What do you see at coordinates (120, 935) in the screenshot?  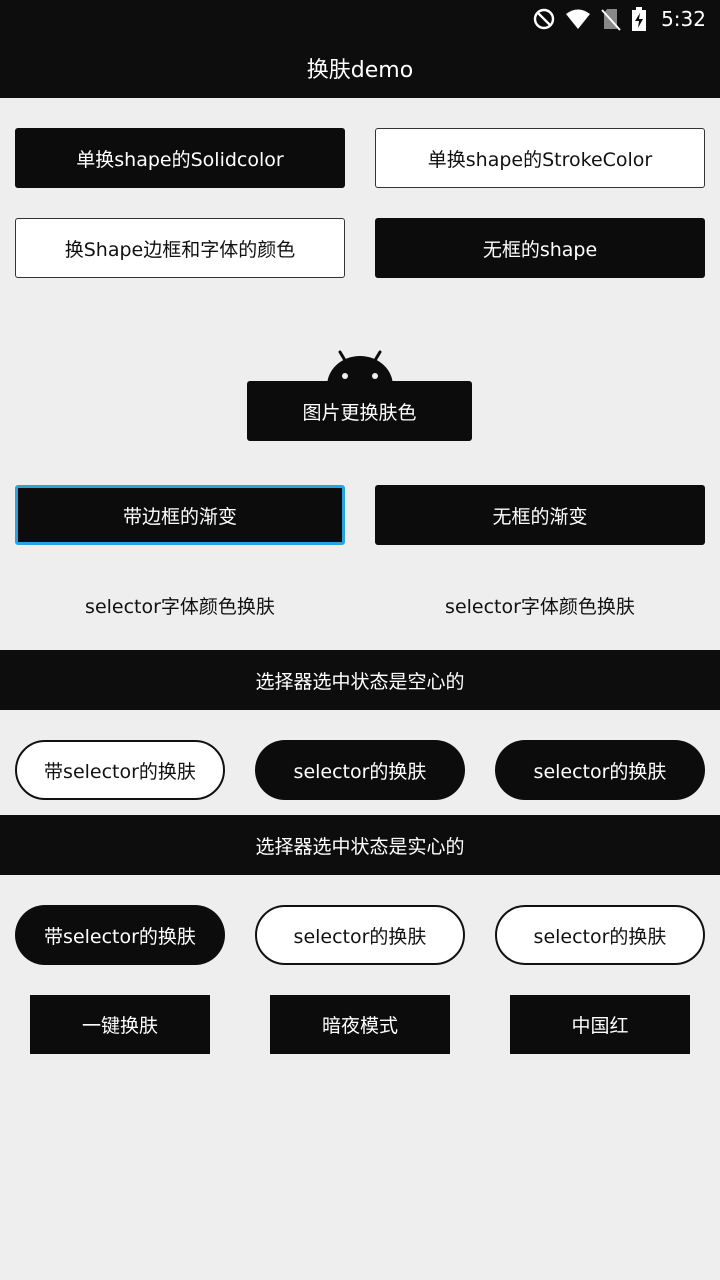 I see `solid-selector-item-1: 带selector的换肤` at bounding box center [120, 935].